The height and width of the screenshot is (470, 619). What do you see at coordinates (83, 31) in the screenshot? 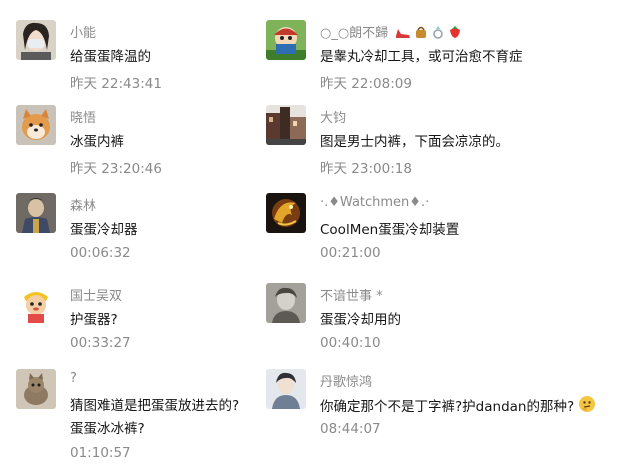
I see `commenter-name: 小能` at bounding box center [83, 31].